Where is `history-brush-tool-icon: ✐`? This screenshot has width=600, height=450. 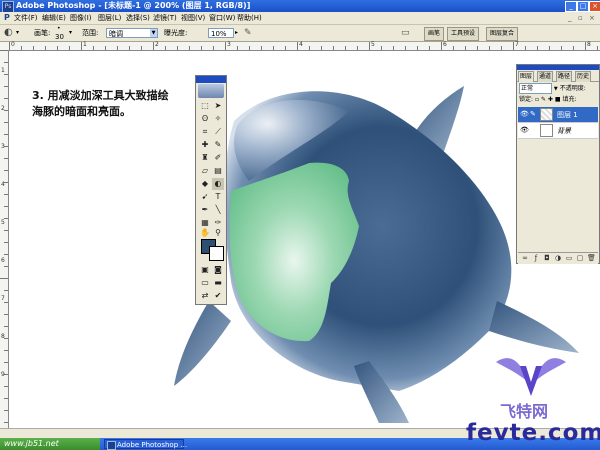
history-brush-tool-icon: ✐ is located at coordinates (218, 158).